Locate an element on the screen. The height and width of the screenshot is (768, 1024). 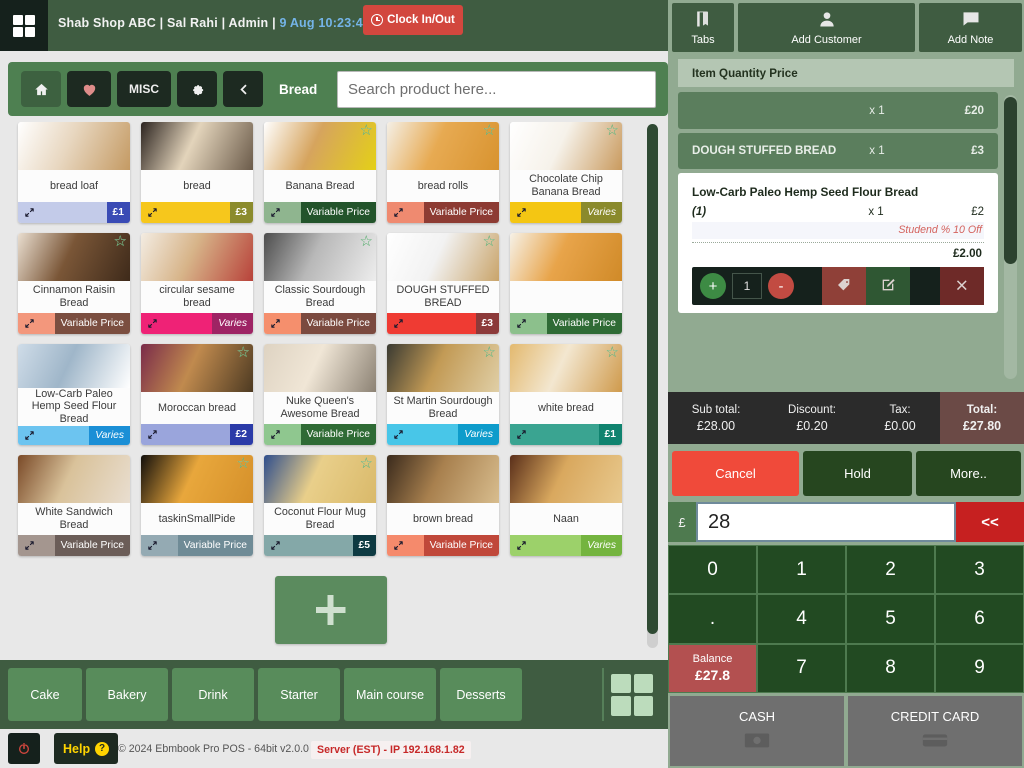
keypad-key-5: 5 is located at coordinates (890, 619).